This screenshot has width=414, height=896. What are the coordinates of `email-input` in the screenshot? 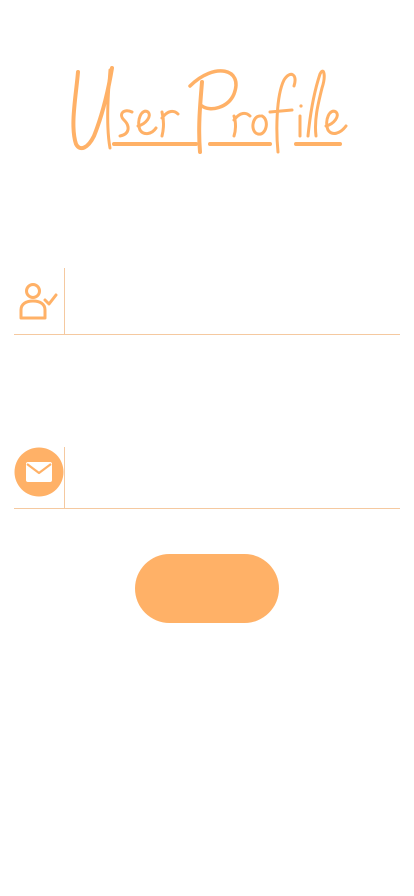 It's located at (235, 478).